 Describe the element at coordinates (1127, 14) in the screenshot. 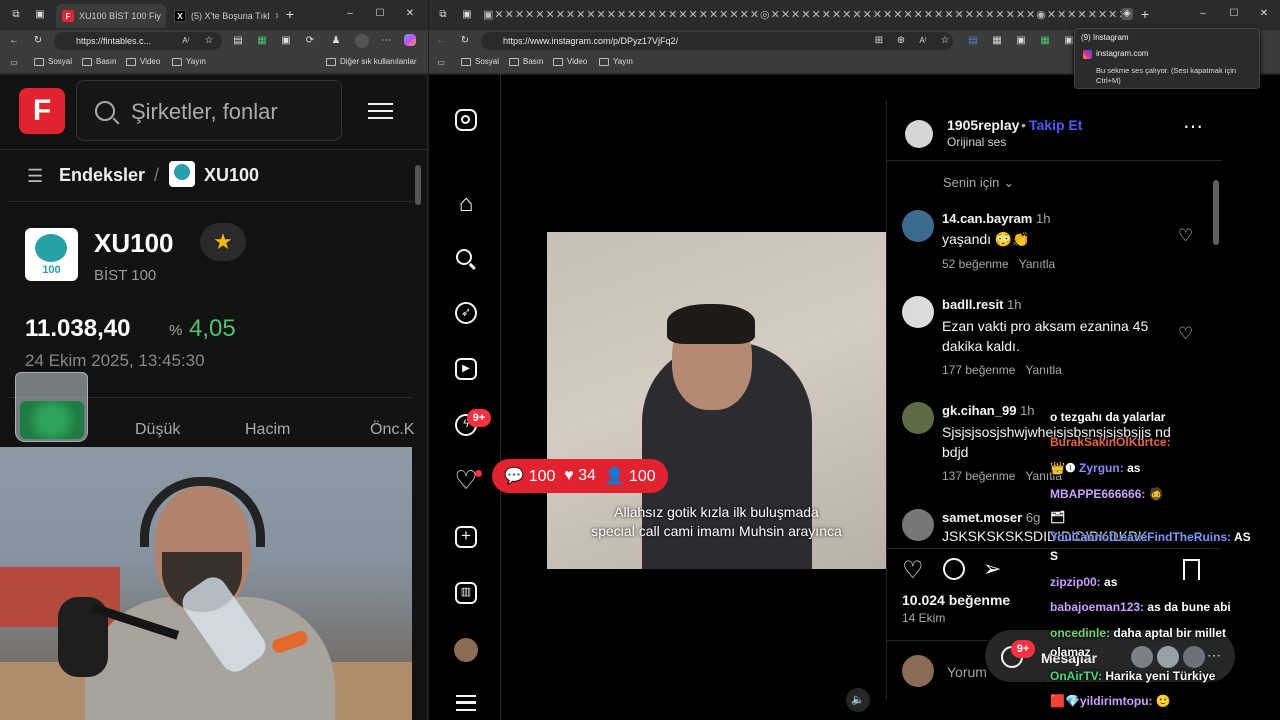

I see `active-tab-icon: ◈` at that location.